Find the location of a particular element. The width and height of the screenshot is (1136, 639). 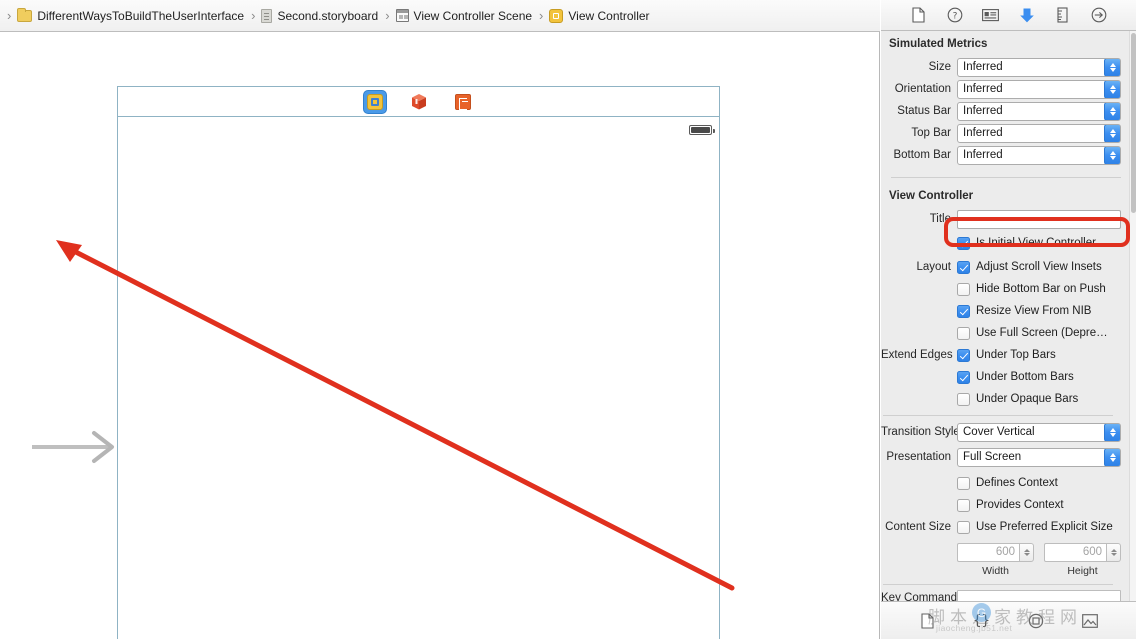

checkbox-row-use-preferred-explicit-size: Use Preferred Explicit Size is located at coordinates (1035, 527).